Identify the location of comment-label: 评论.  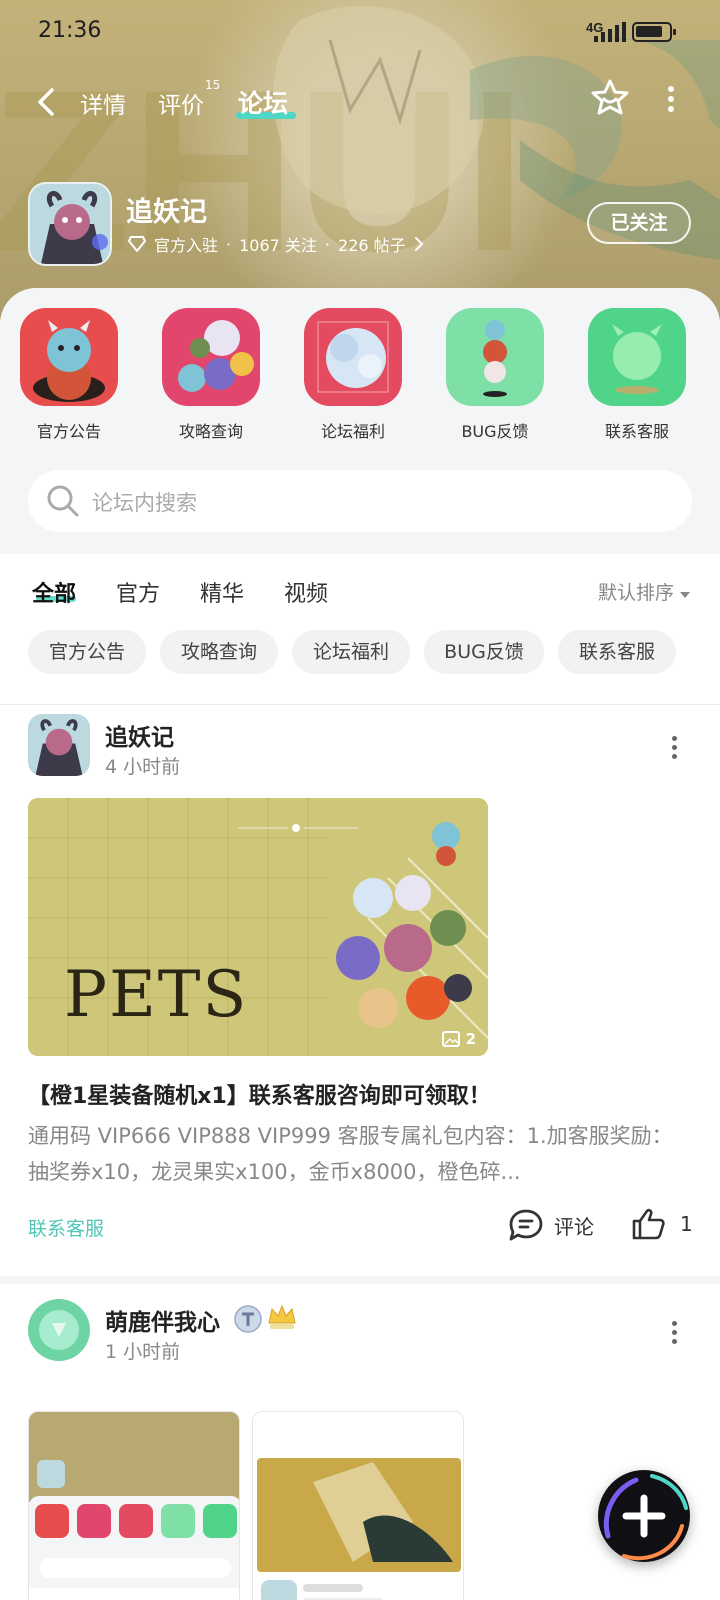
(574, 1226).